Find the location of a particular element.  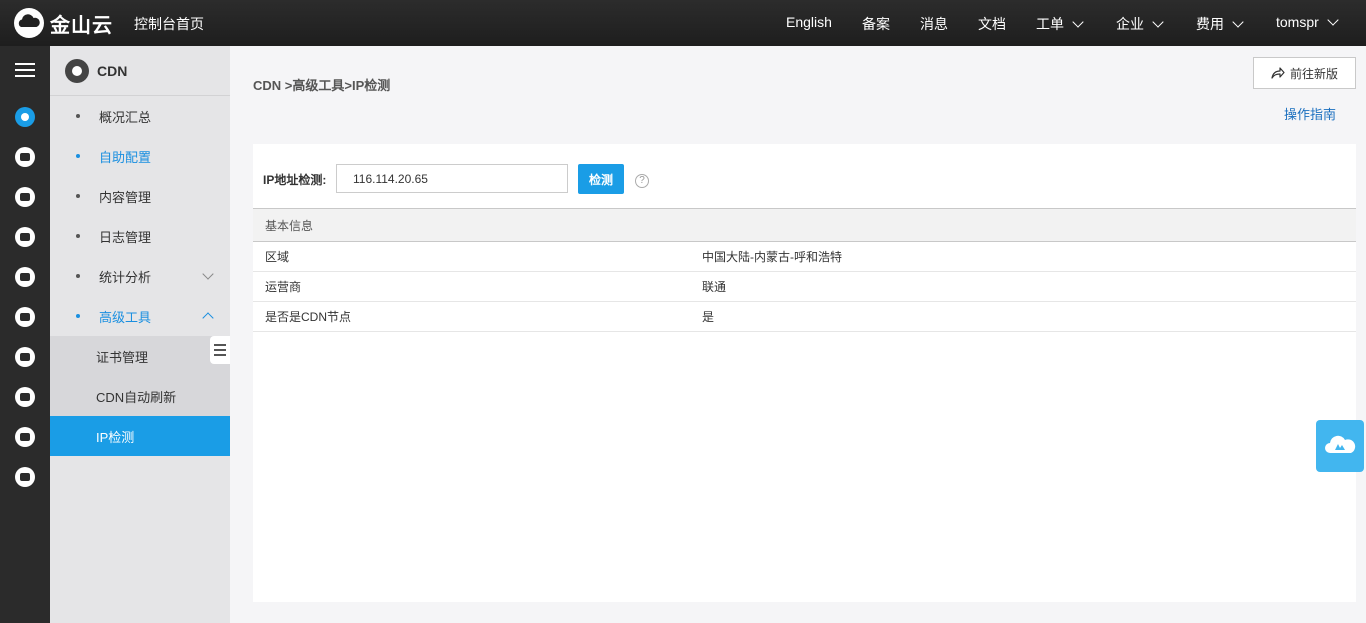

rail-item-server is located at coordinates (25, 157).